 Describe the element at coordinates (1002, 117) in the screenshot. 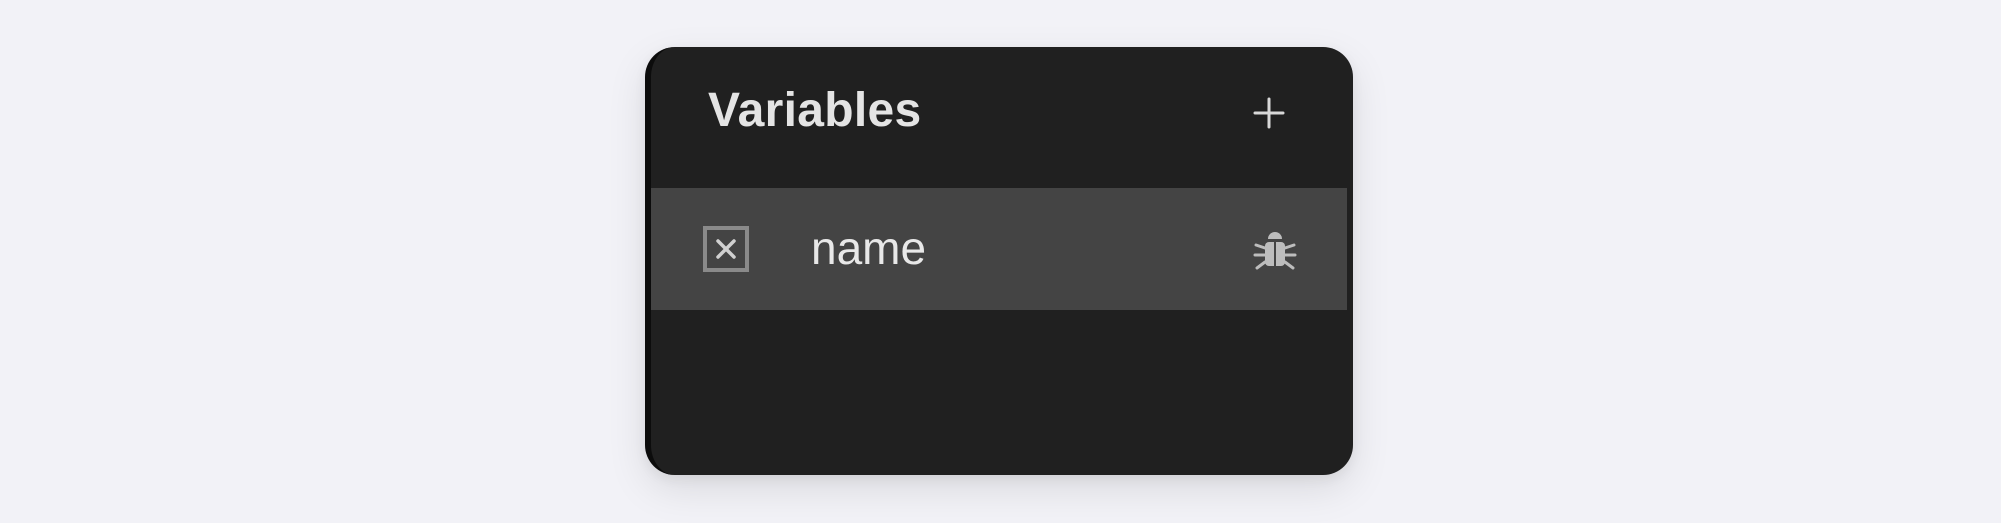

I see `panel-header: Variables` at that location.